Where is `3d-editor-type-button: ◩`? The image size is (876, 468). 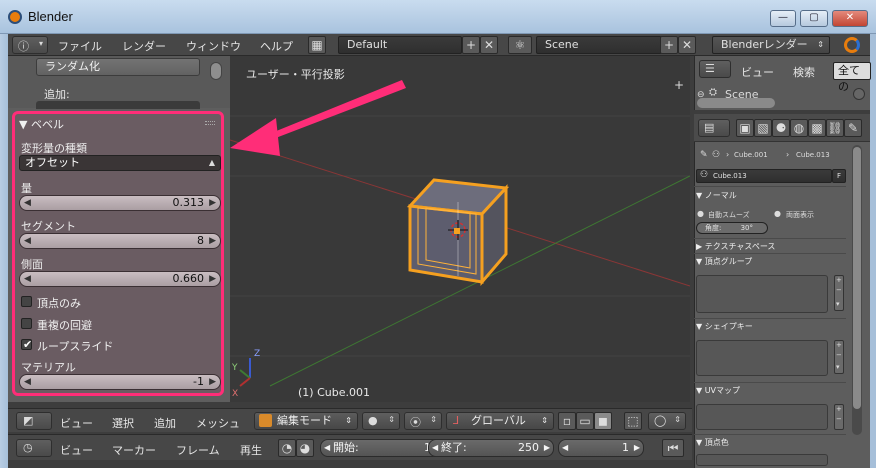 3d-editor-type-button: ◩ is located at coordinates (34, 421).